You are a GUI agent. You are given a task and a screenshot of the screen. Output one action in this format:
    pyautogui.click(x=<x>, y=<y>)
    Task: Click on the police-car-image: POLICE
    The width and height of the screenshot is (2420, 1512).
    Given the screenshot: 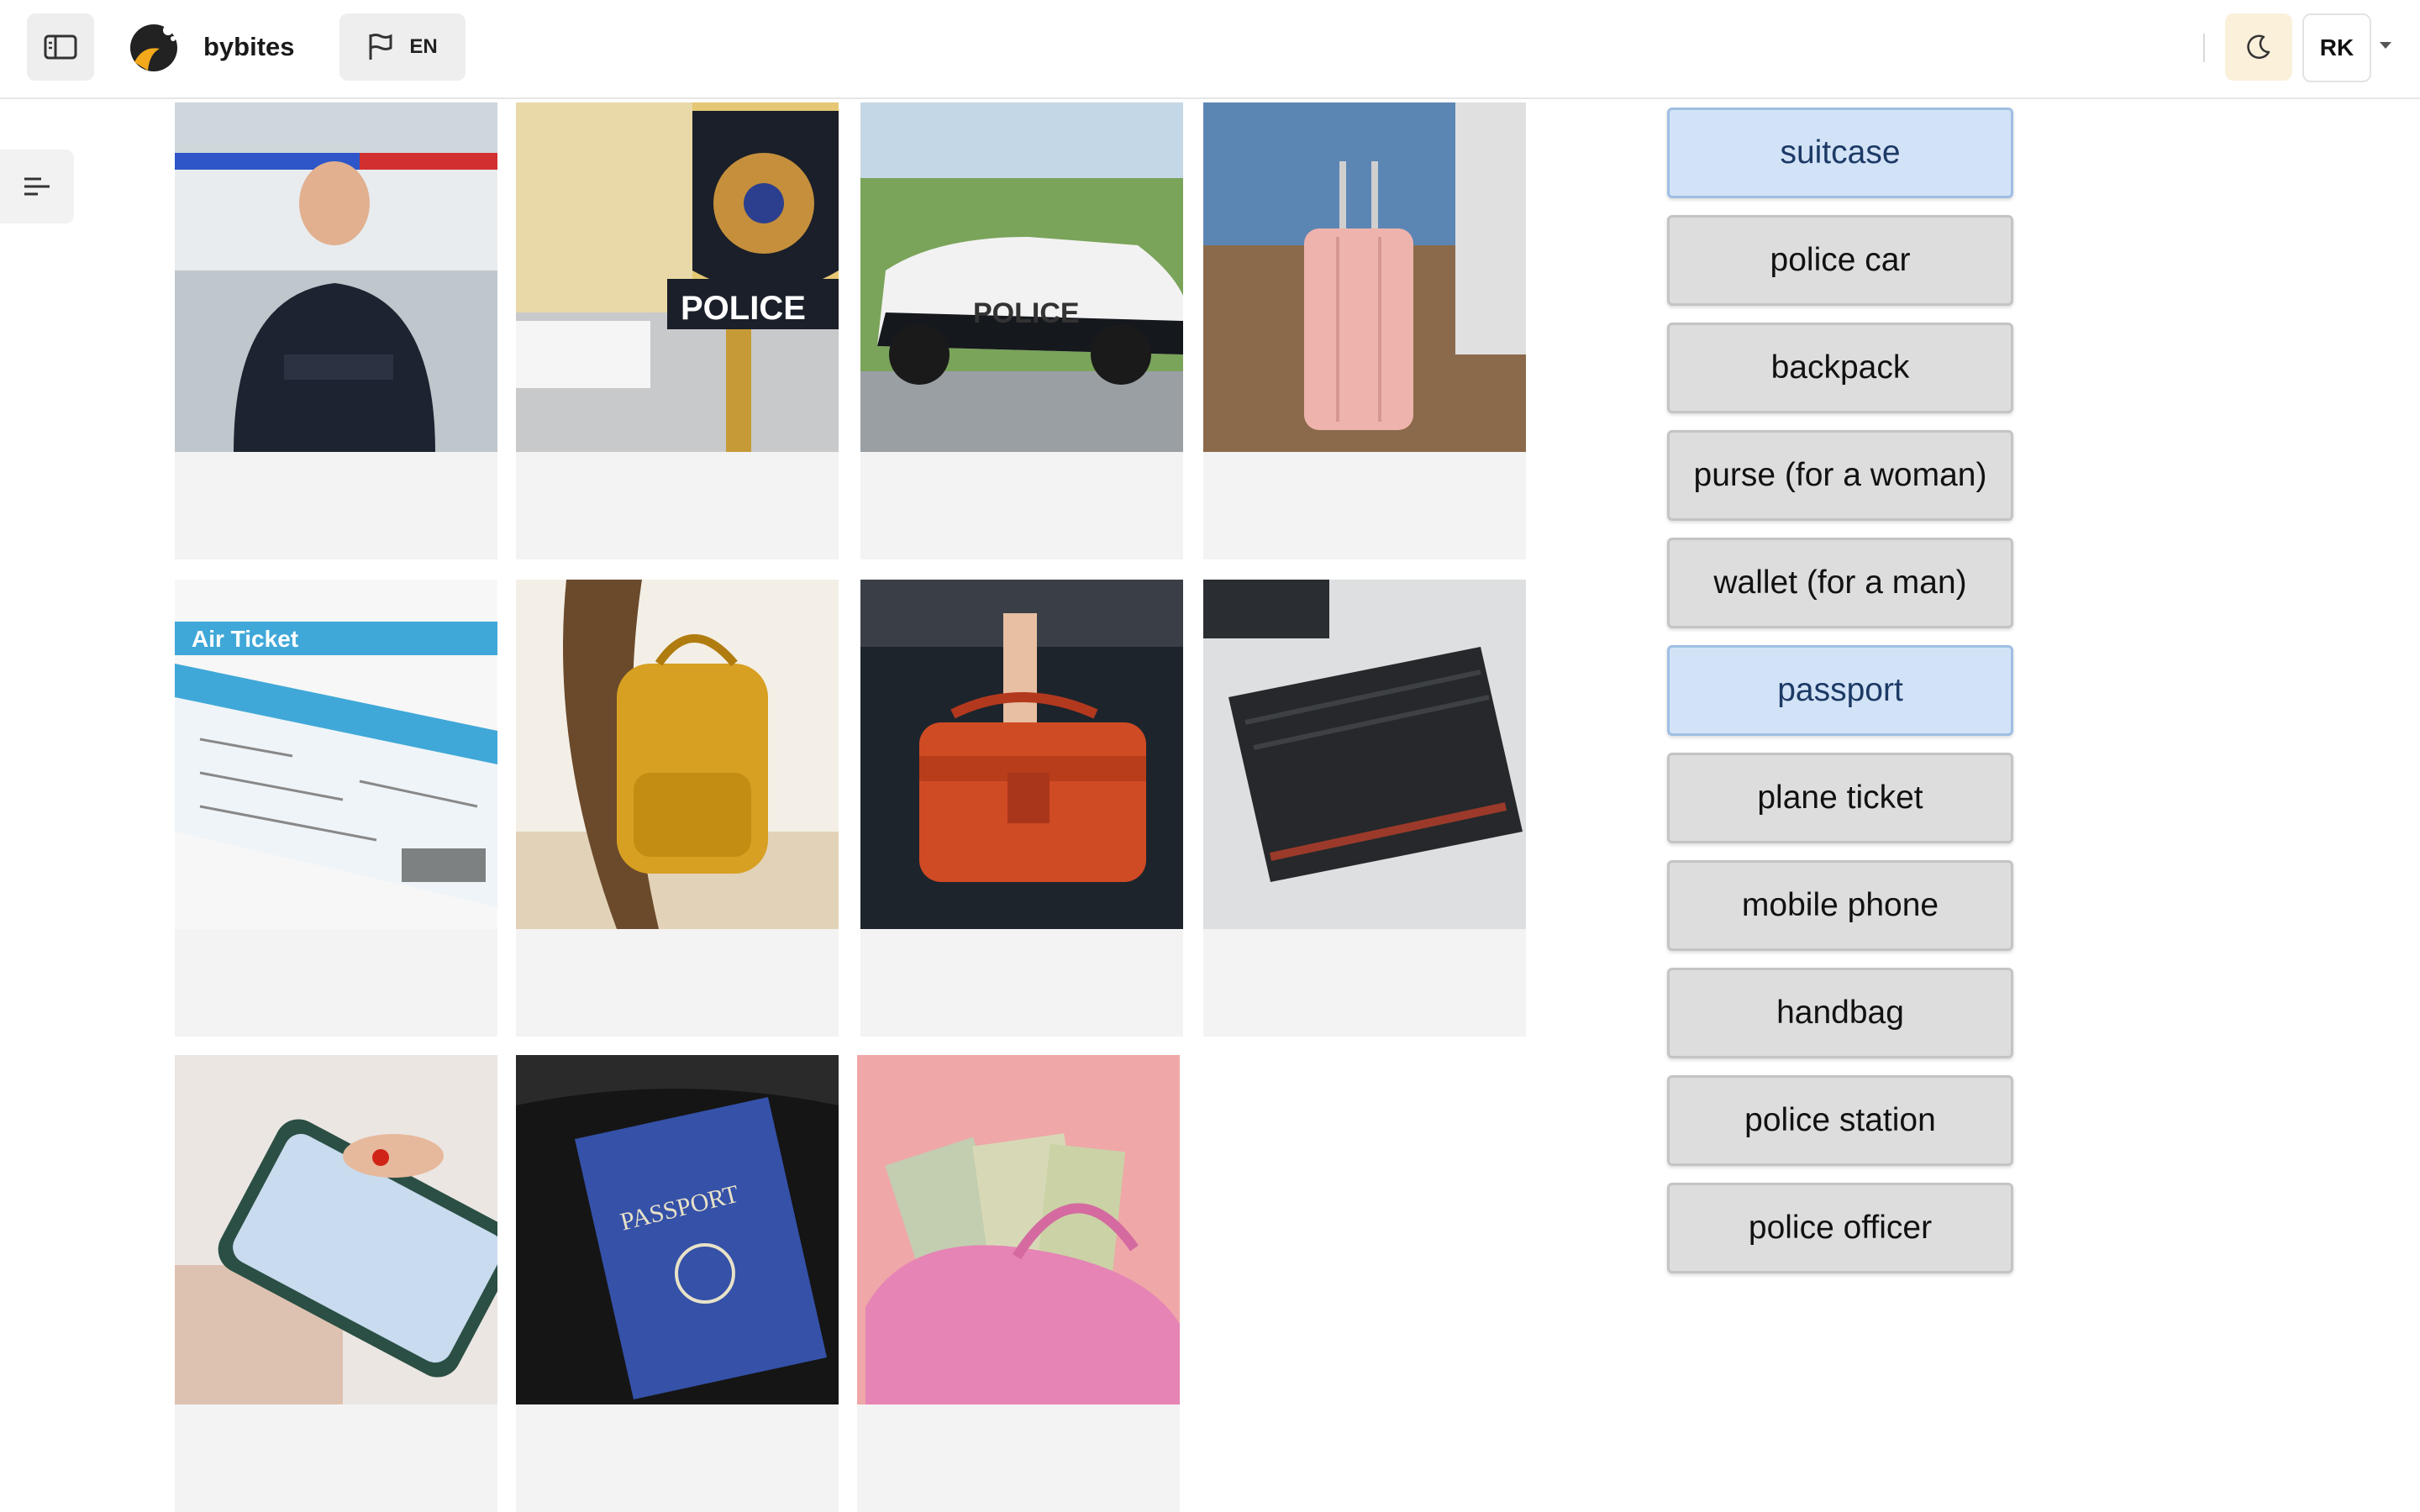 What is the action you would take?
    pyautogui.click(x=1022, y=277)
    